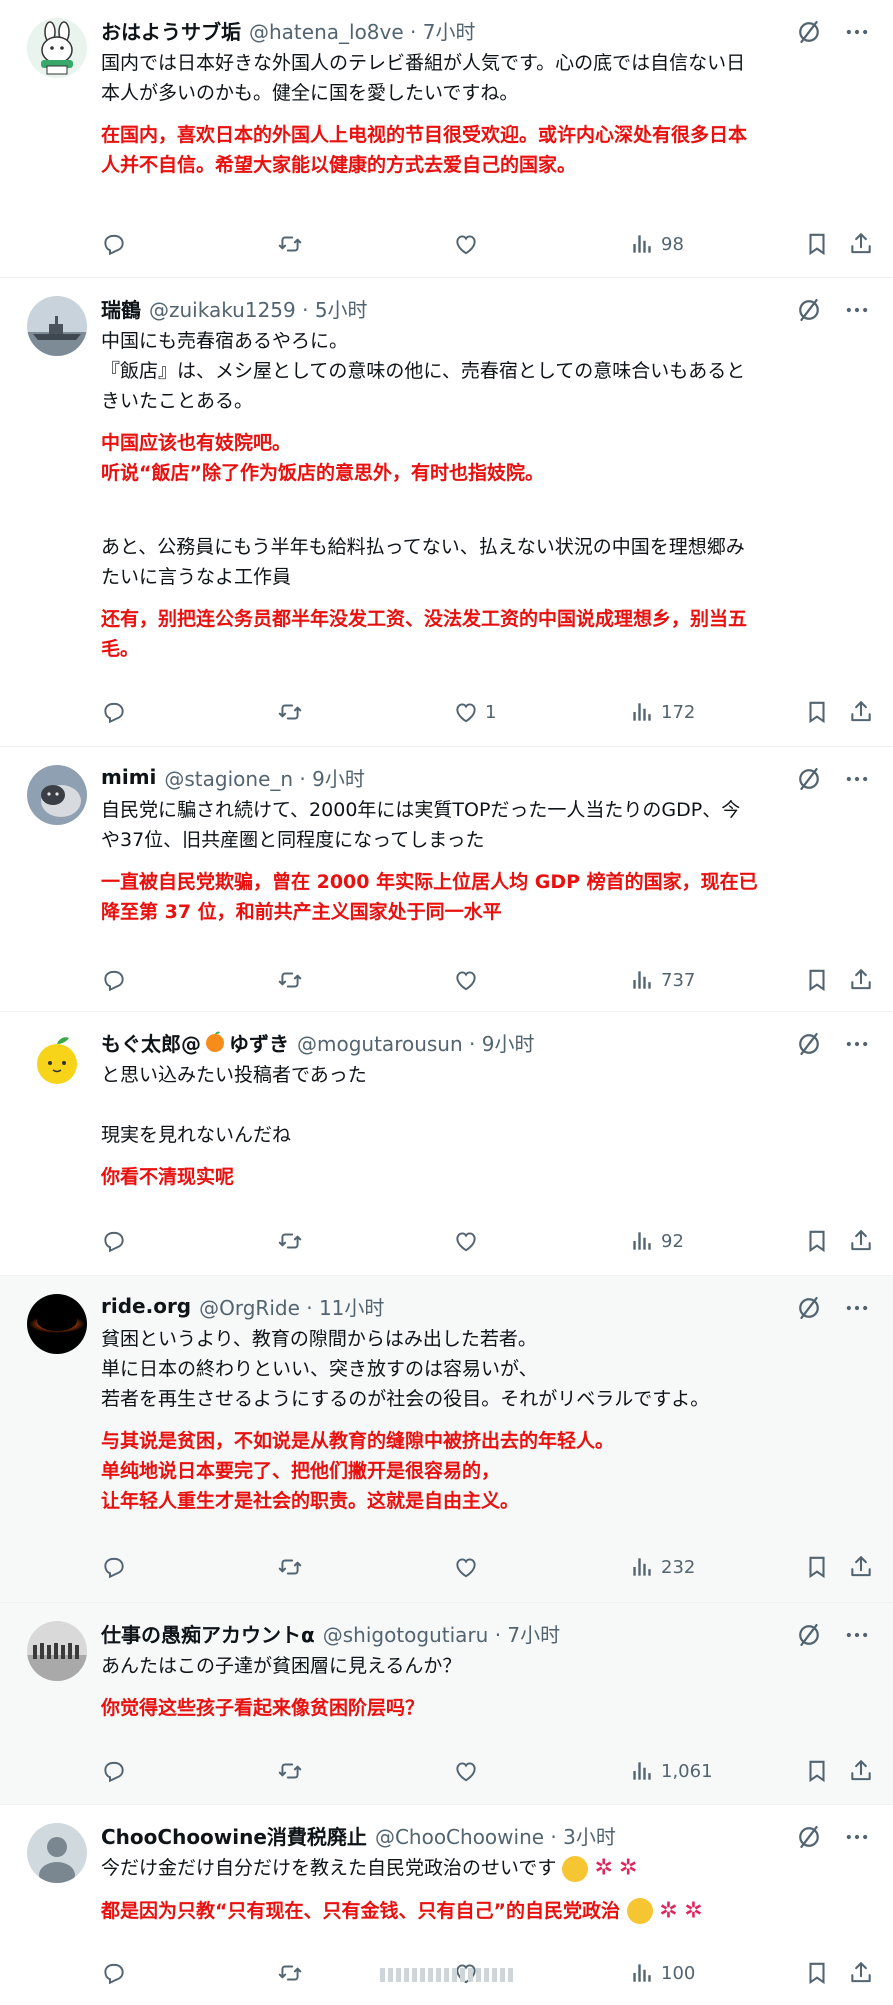 The height and width of the screenshot is (2005, 893). Describe the element at coordinates (171, 30) in the screenshot. I see `display-name: おはようサブ垢` at that location.